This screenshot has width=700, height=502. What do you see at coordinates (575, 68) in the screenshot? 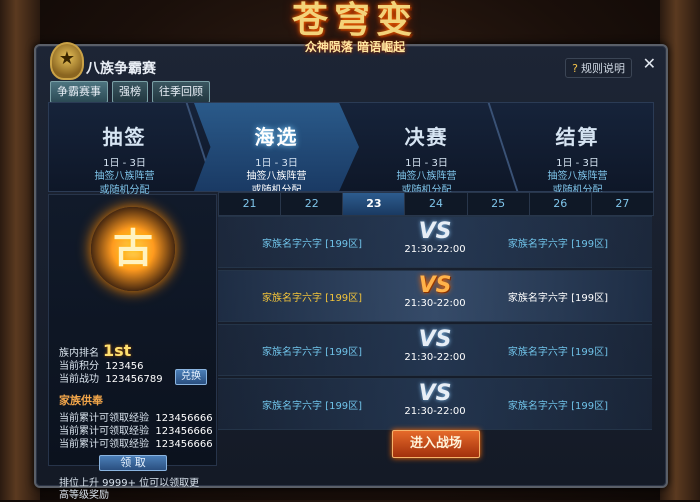
I see `question-icon: ?` at bounding box center [575, 68].